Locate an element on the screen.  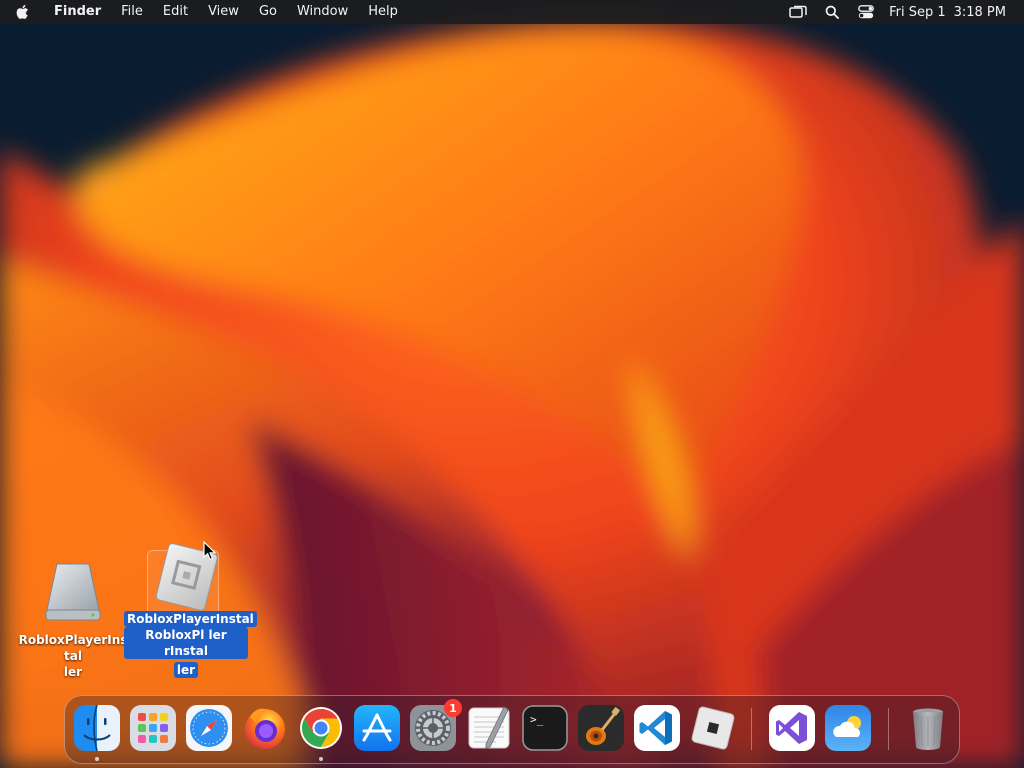
control-center-icon is located at coordinates (866, 12).